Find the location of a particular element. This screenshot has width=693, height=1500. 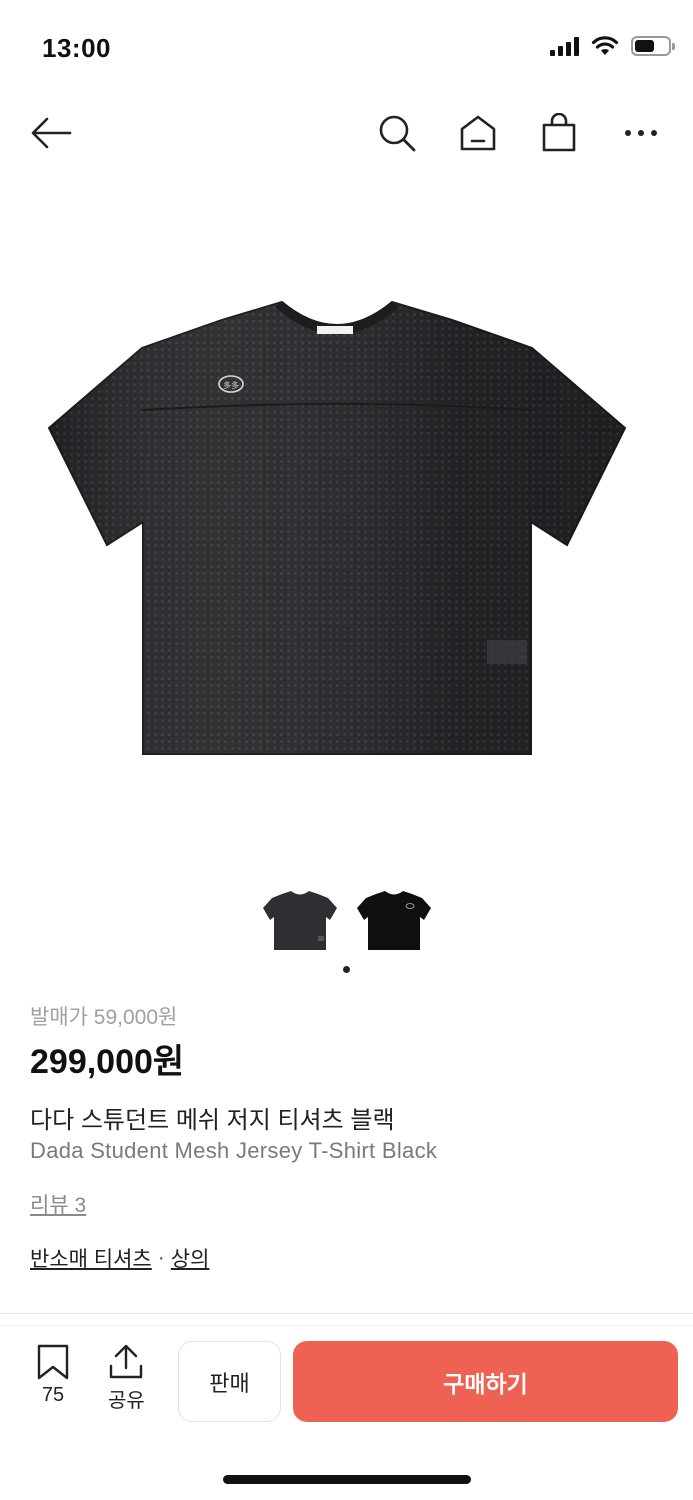

thumbnail-back-shirt is located at coordinates (394, 920).